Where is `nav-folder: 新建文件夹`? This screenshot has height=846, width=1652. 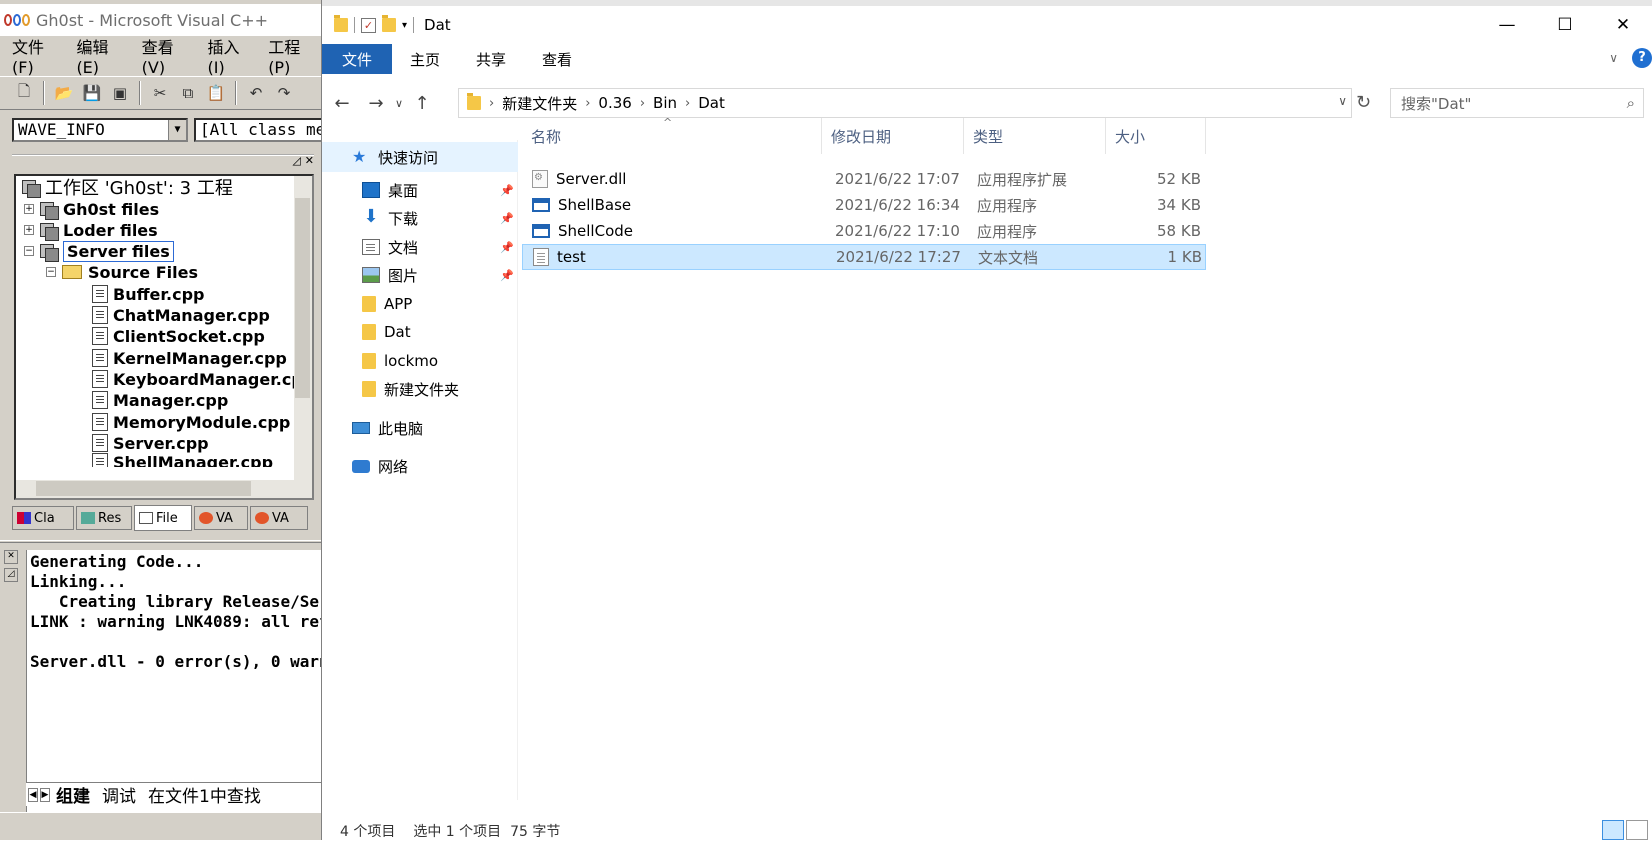
nav-folder: 新建文件夹 is located at coordinates (410, 389).